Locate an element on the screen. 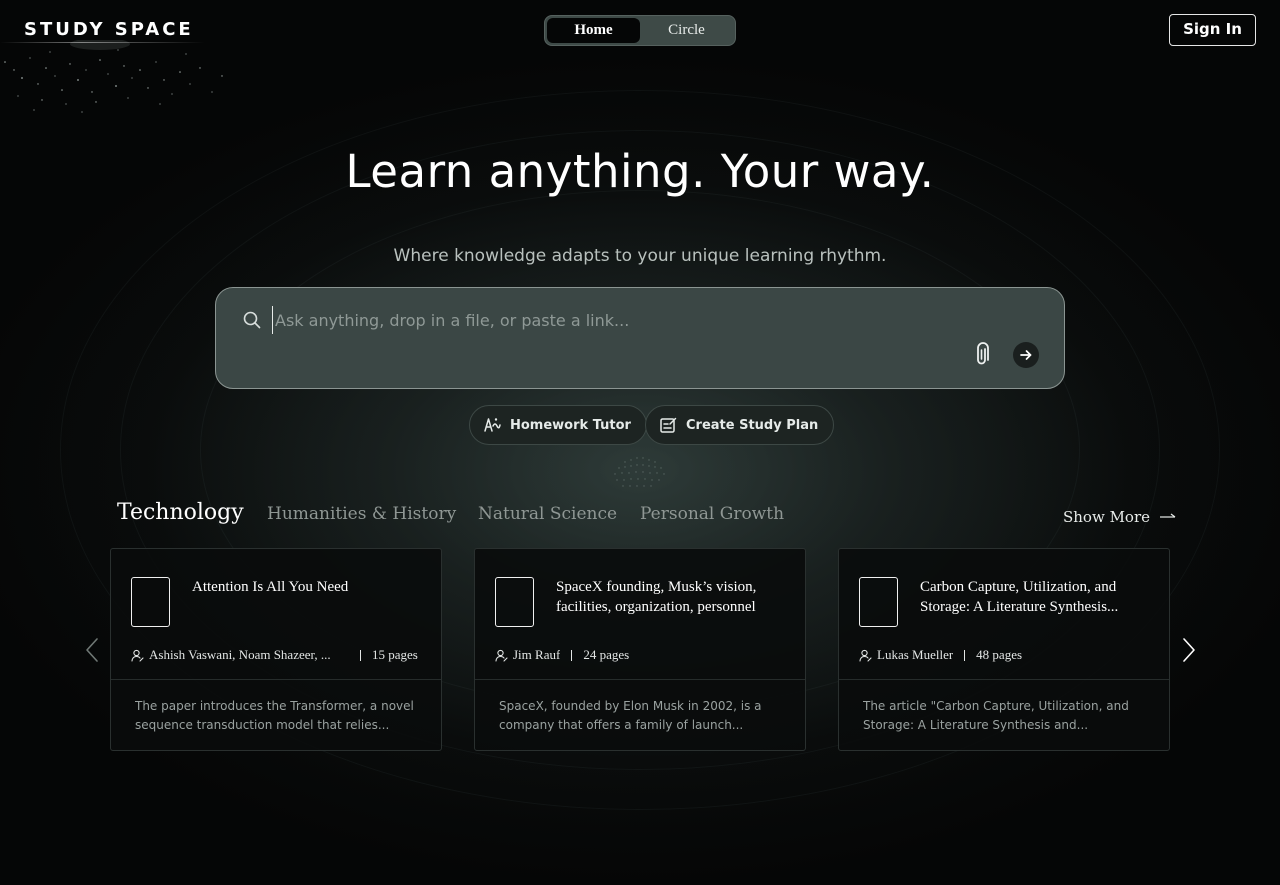  create-study-plan-label: Create Study Plan is located at coordinates (752, 425).